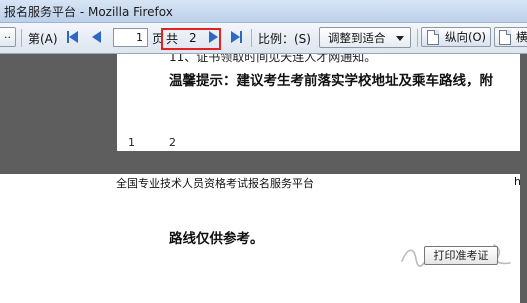  What do you see at coordinates (521, 37) in the screenshot?
I see `landscape-label: 横` at bounding box center [521, 37].